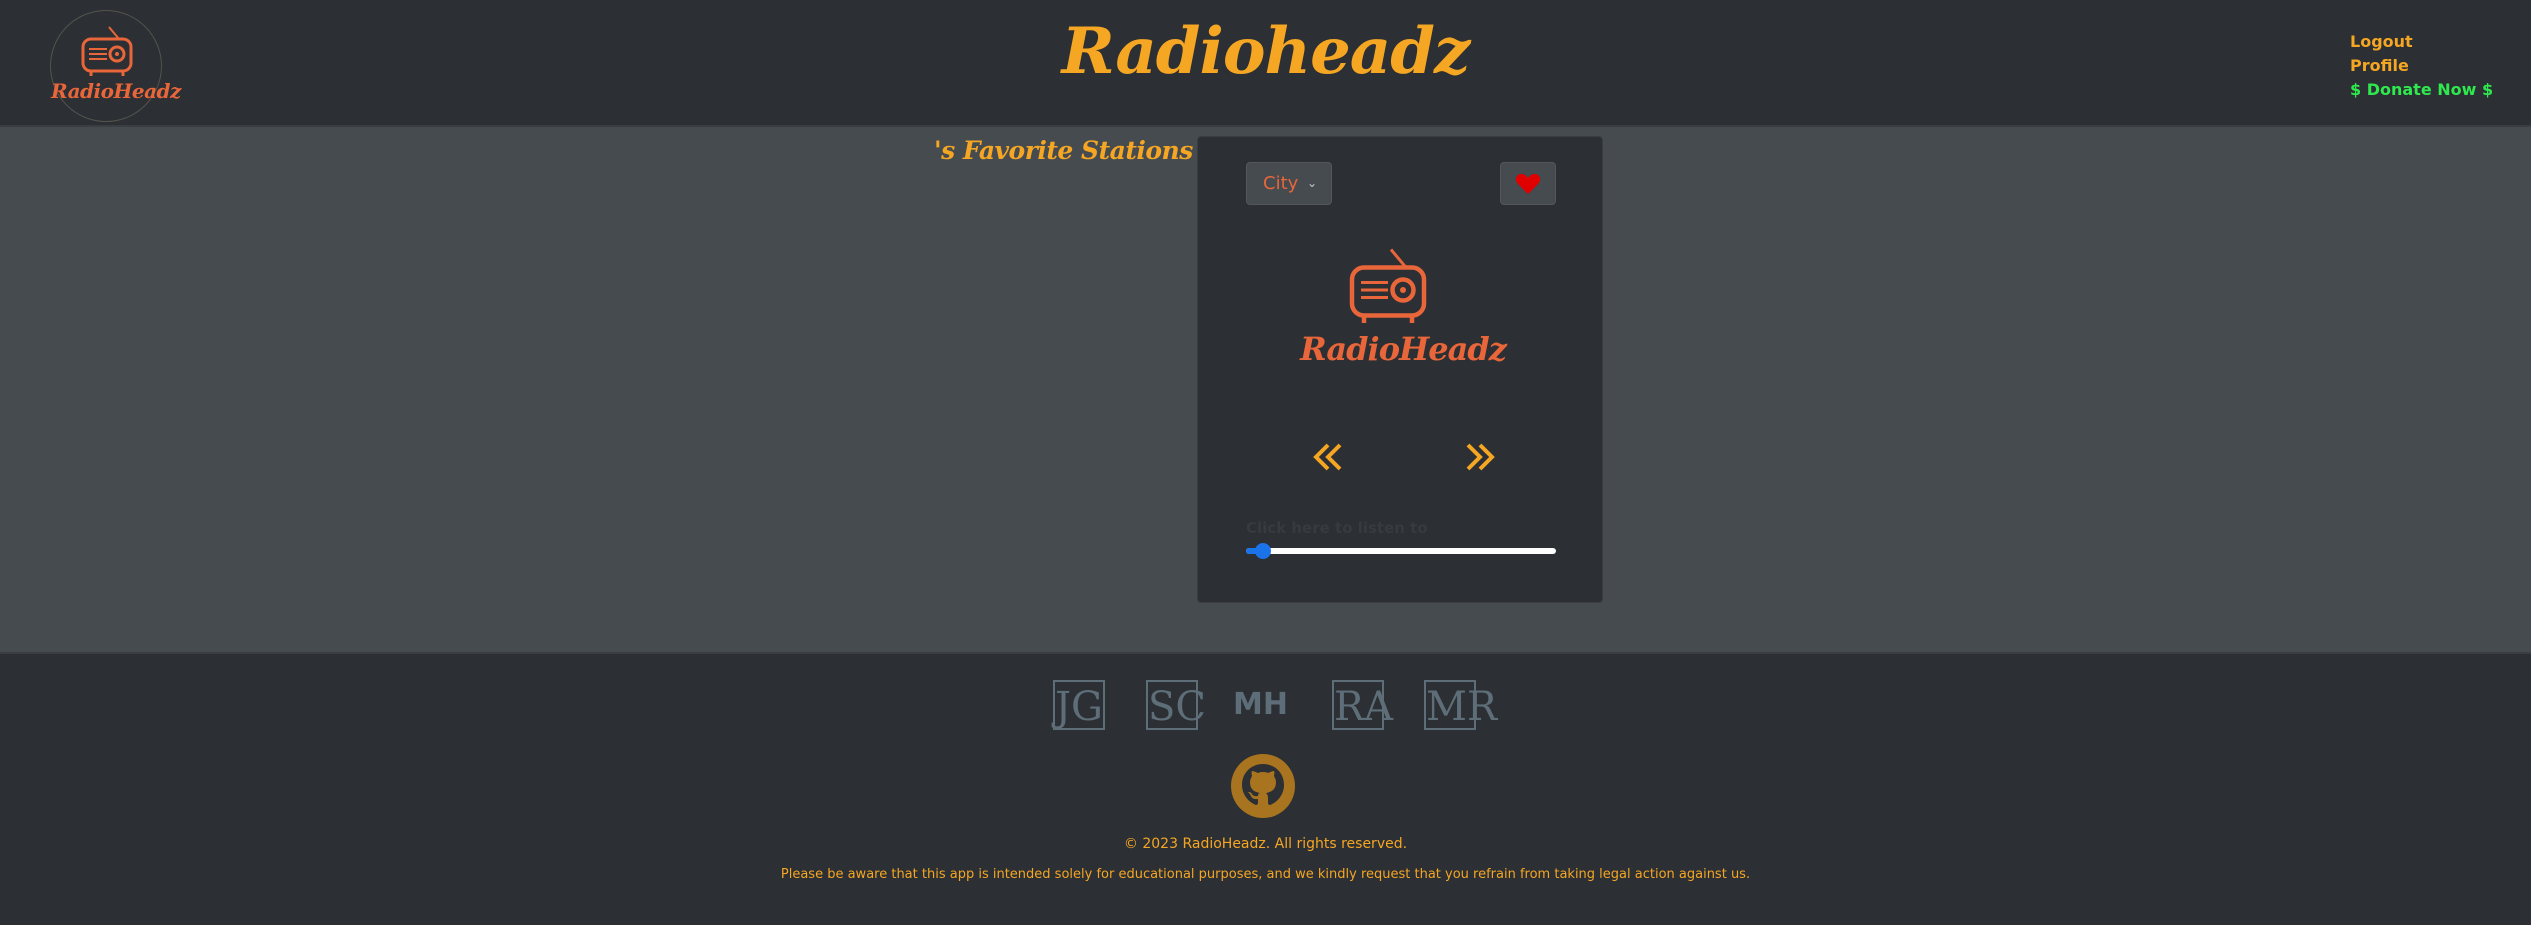 This screenshot has width=2531, height=925. I want to click on team-member-mr: MR, so click(1460, 705).